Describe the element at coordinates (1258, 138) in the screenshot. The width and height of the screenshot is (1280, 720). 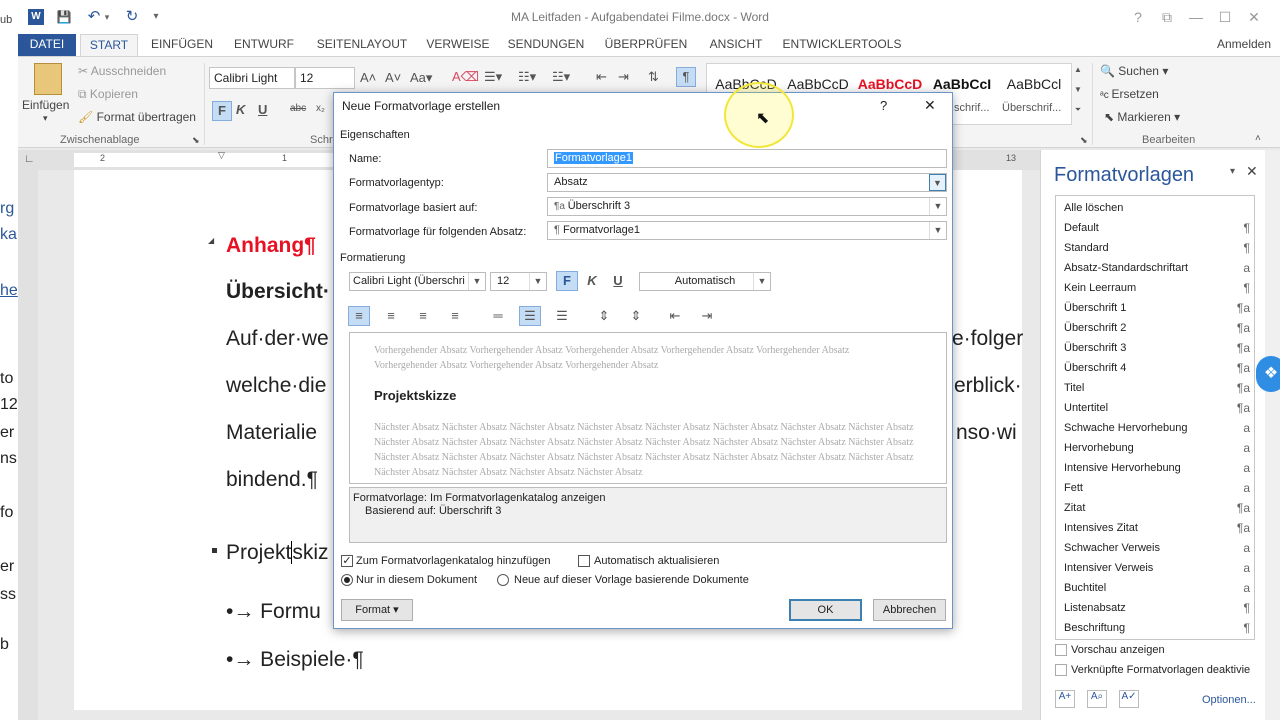
I see `collapse-ribbon-icon: ˄` at that location.